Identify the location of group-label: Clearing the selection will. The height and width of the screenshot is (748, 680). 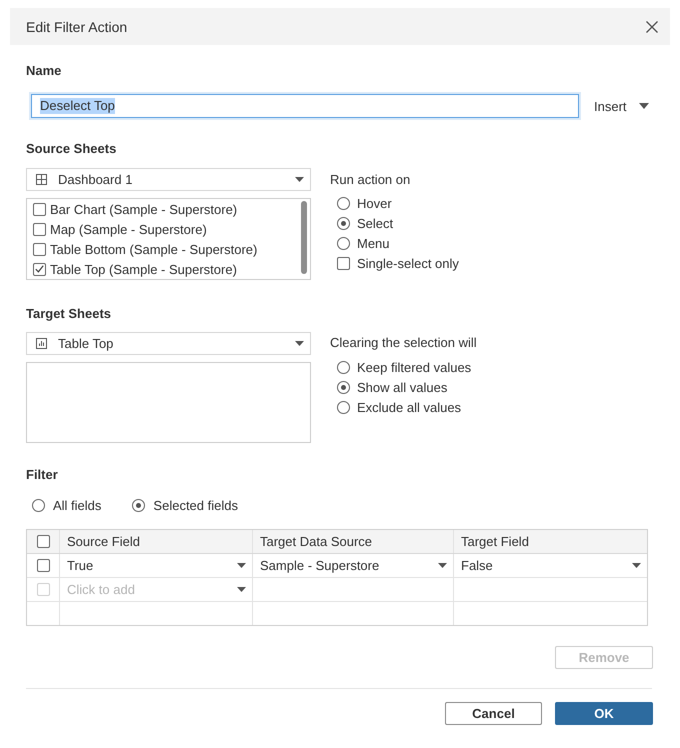
(404, 343).